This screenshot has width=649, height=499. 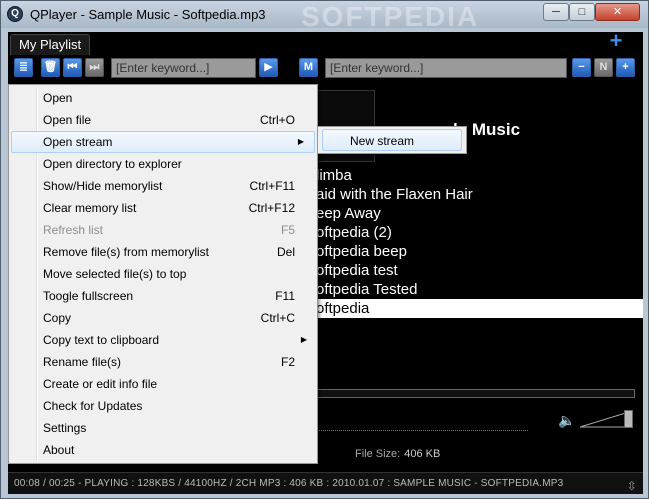 What do you see at coordinates (378, 454) in the screenshot?
I see `file-size-label: File Size:` at bounding box center [378, 454].